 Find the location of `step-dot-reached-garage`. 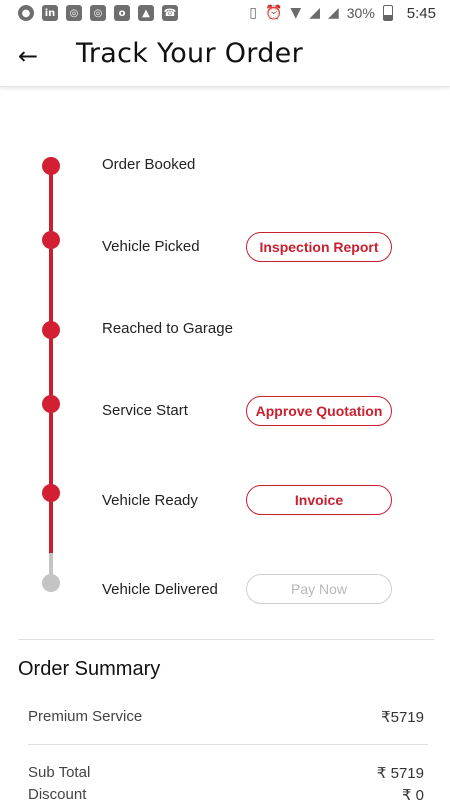

step-dot-reached-garage is located at coordinates (51, 330).